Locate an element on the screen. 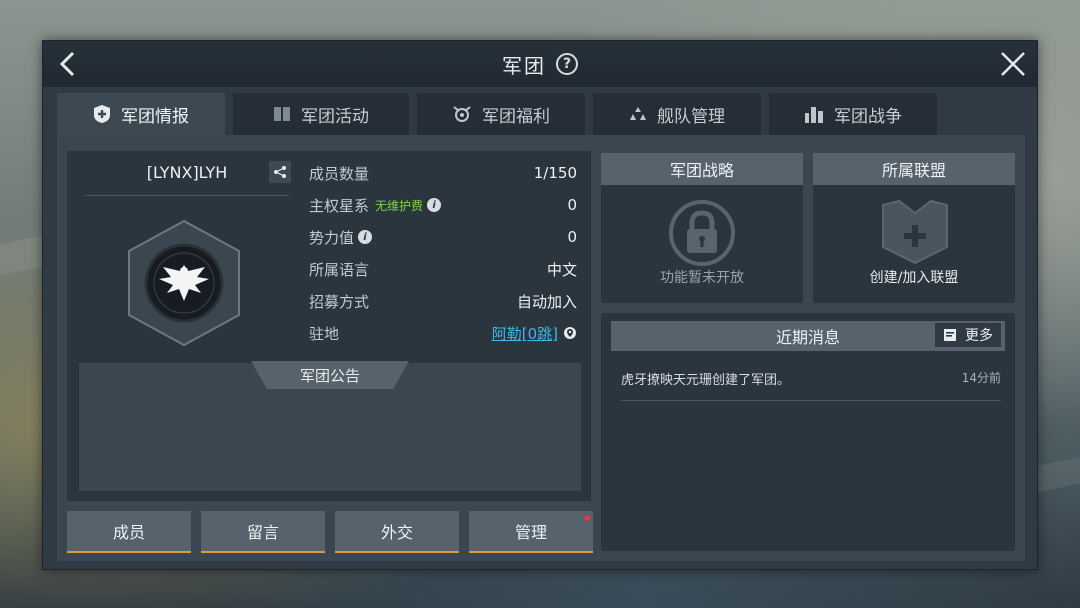 The image size is (1080, 608). document-icon is located at coordinates (950, 335).